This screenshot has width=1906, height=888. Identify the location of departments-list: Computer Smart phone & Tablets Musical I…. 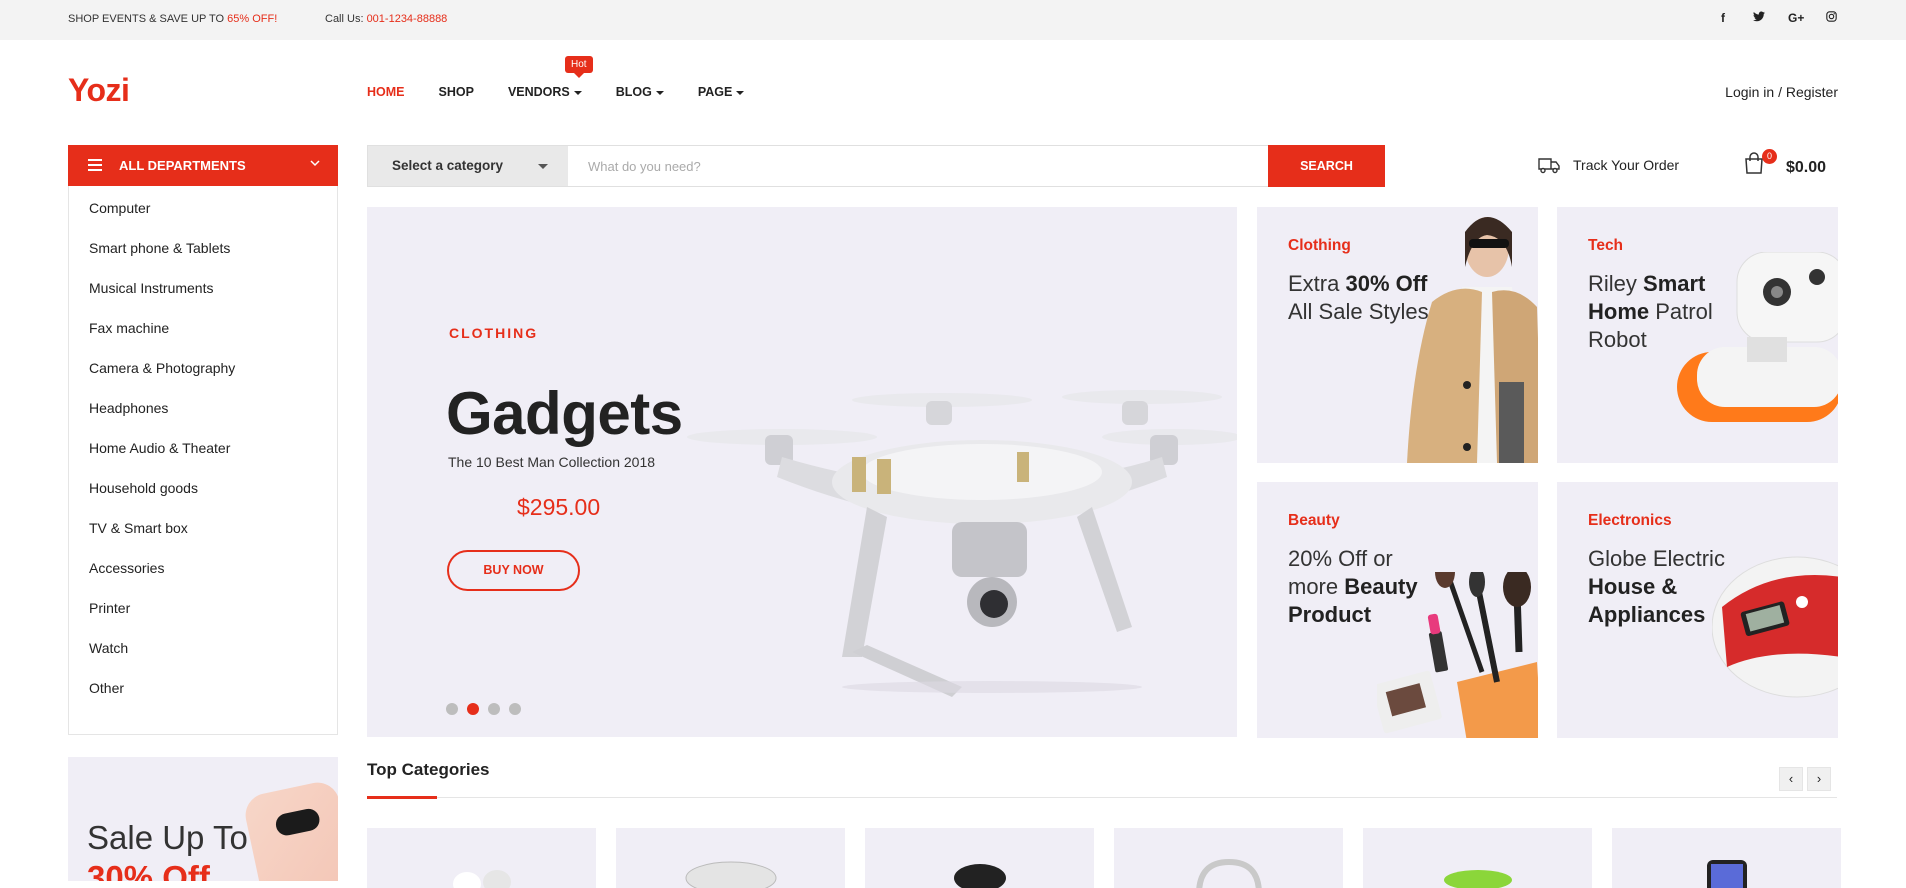
(203, 460).